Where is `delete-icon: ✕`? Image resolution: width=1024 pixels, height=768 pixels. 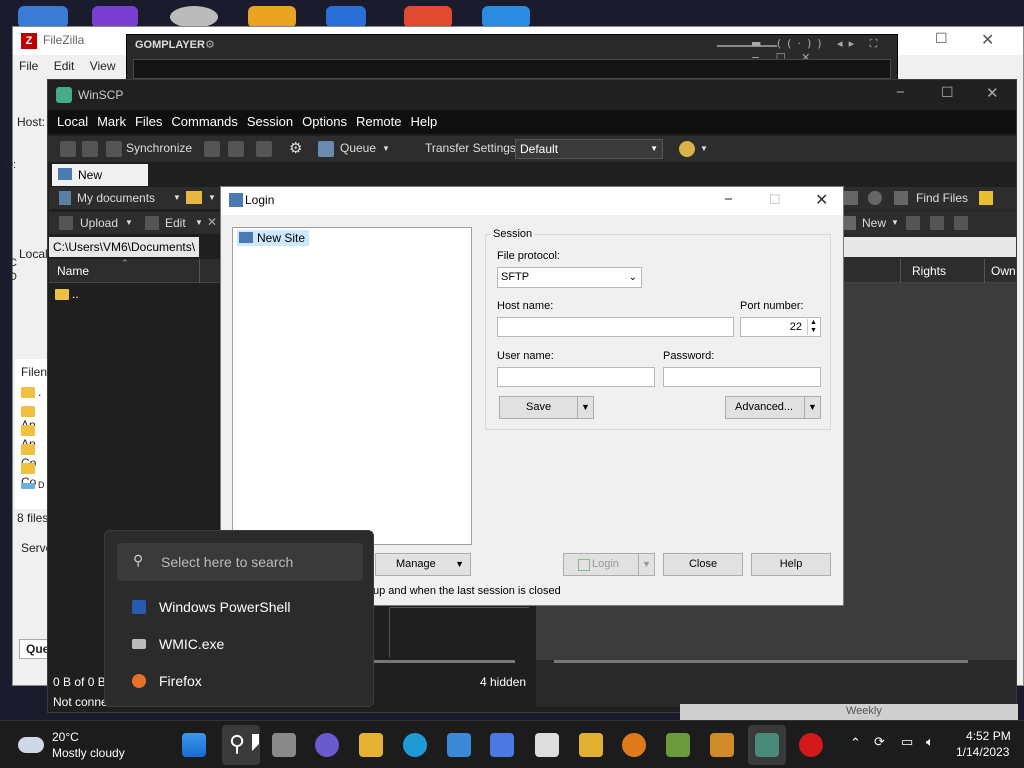
delete-icon: ✕ is located at coordinates (212, 222).